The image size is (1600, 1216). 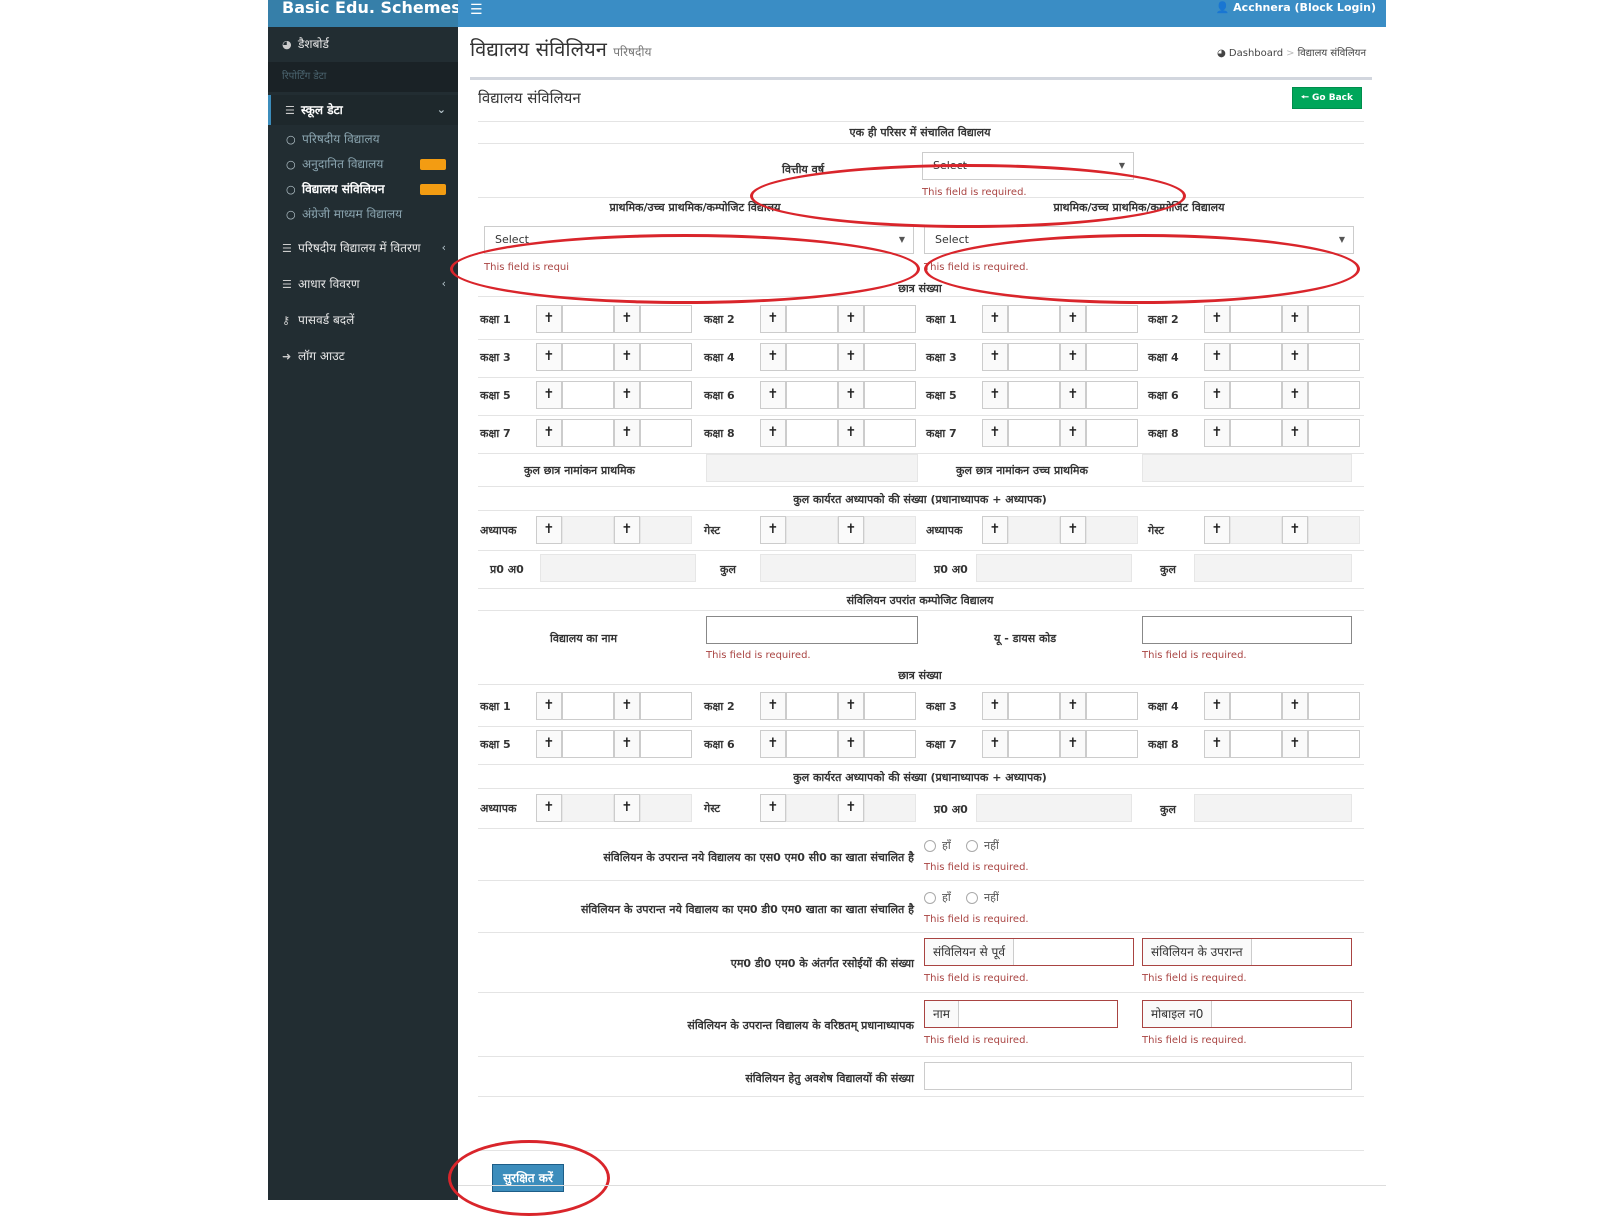 I want to click on go-back-button: 🠔 Go Back, so click(x=1327, y=98).